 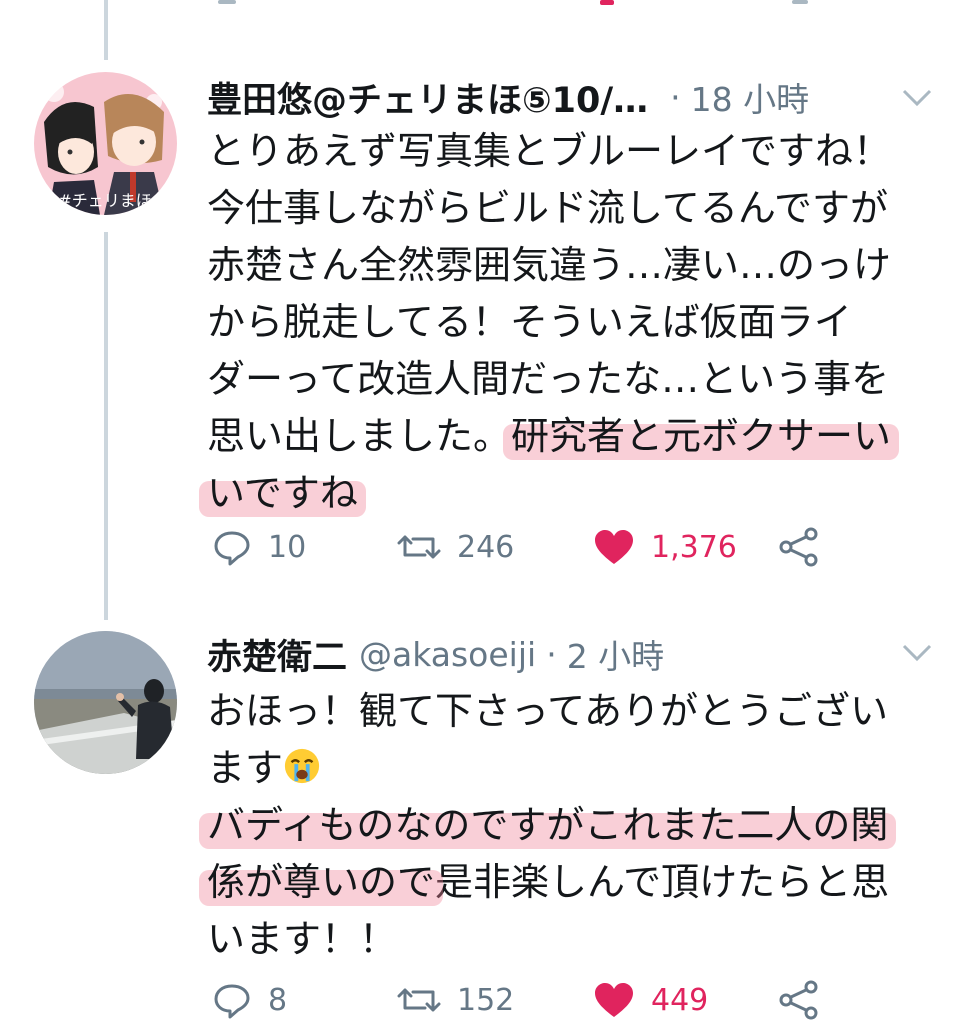 I want to click on reply-button: 10, so click(x=259, y=547).